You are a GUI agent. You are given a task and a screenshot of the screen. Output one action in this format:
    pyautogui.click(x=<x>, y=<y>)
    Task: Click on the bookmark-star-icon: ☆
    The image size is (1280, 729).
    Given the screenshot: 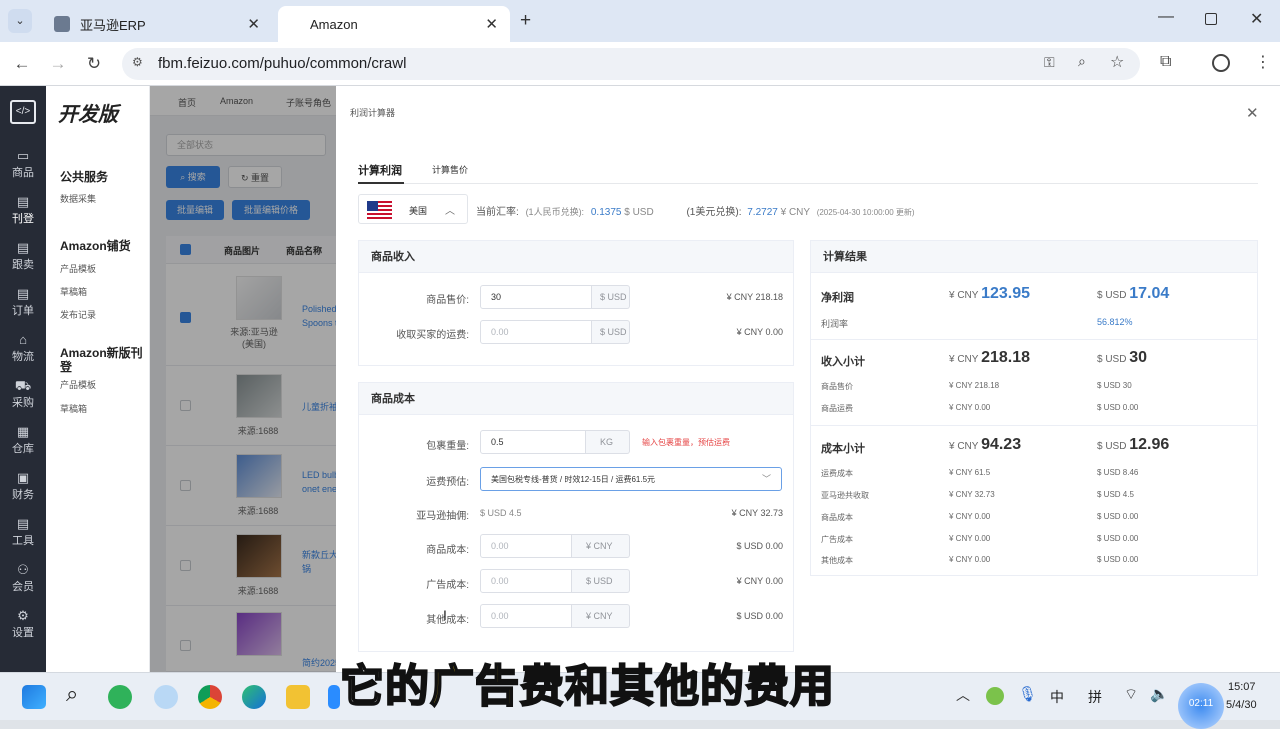 What is the action you would take?
    pyautogui.click(x=1117, y=62)
    